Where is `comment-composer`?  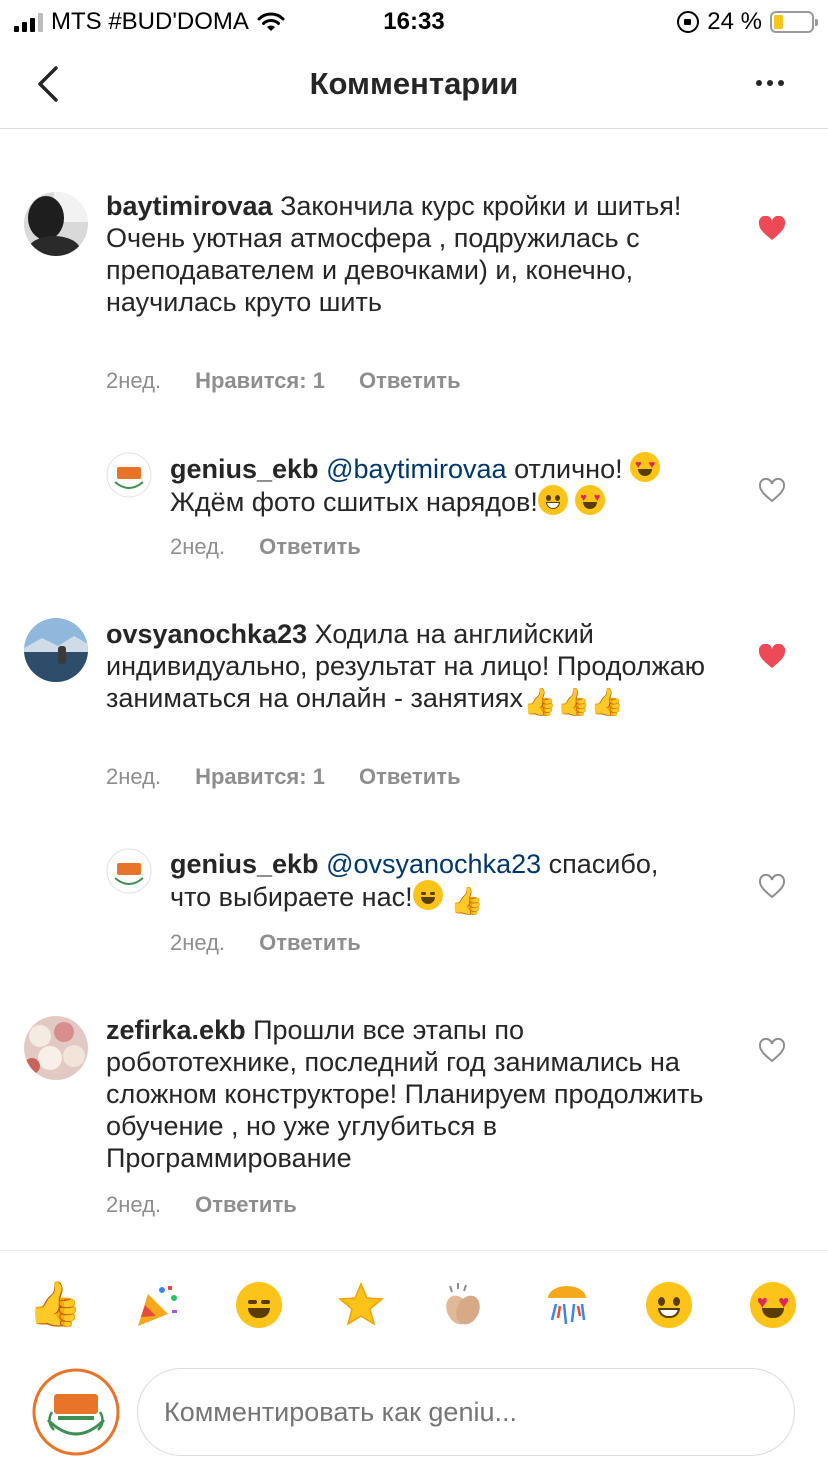 comment-composer is located at coordinates (414, 1412).